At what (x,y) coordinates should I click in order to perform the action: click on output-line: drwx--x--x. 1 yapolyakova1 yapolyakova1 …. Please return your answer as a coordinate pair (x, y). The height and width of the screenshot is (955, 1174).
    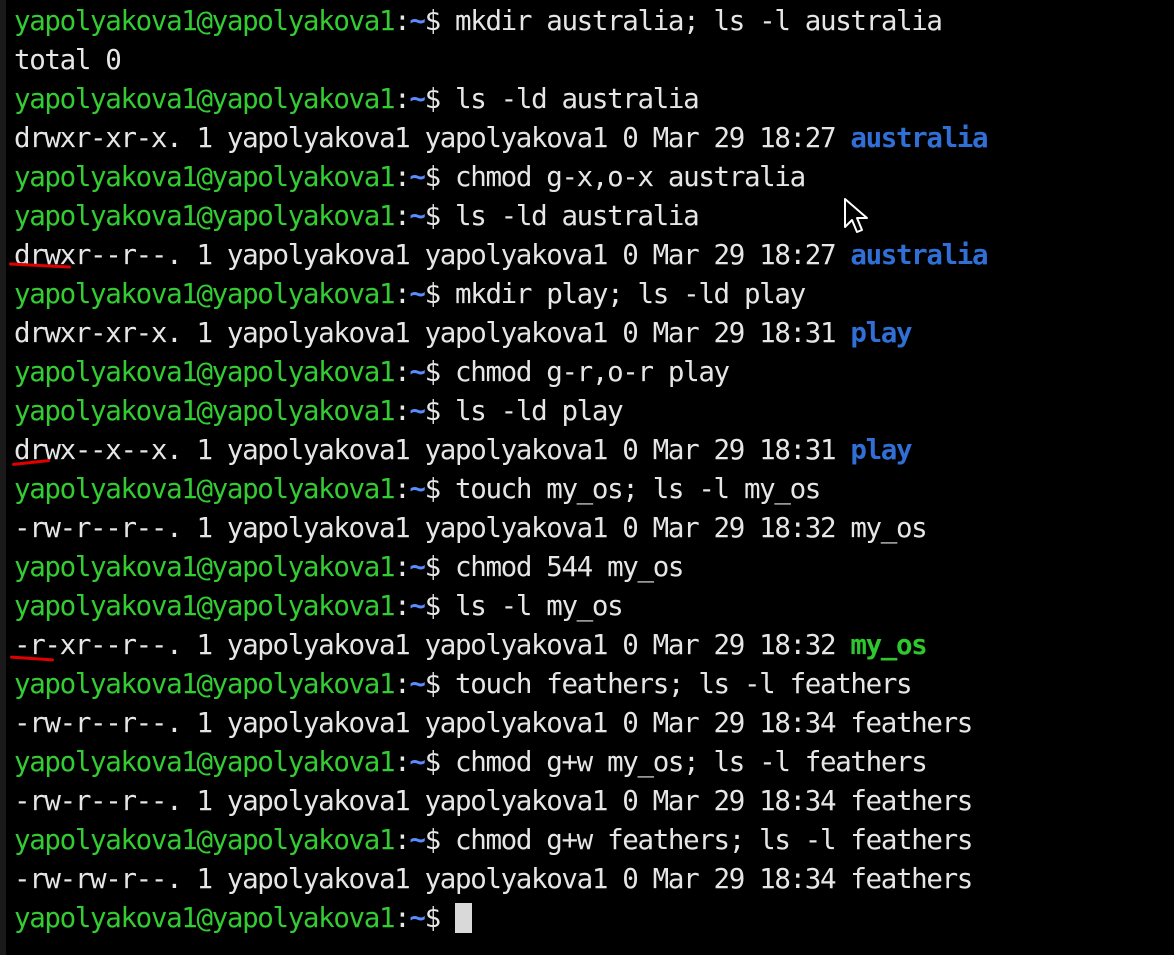
    Looking at the image, I should click on (500, 450).